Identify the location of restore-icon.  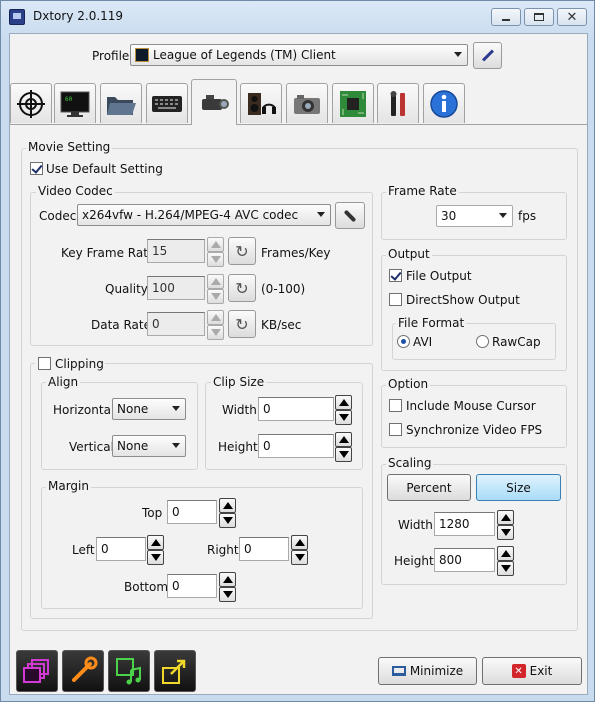
(539, 17).